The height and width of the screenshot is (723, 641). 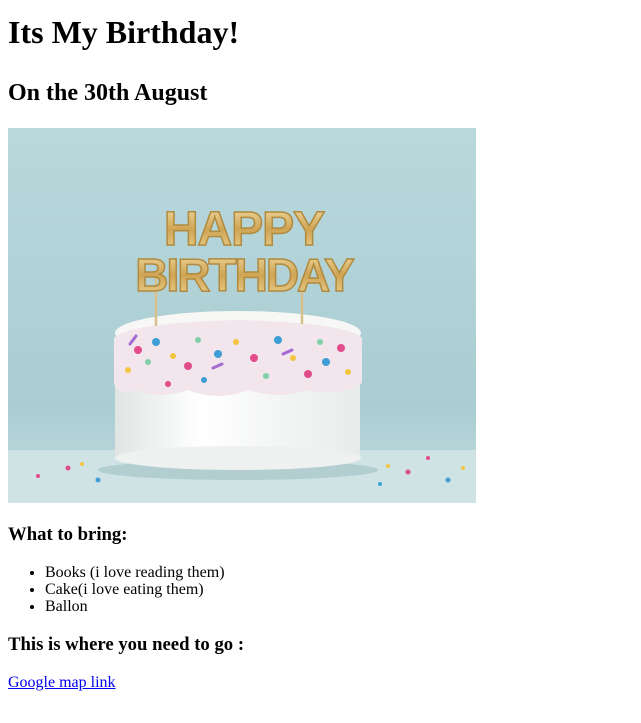 What do you see at coordinates (126, 644) in the screenshot?
I see `location-heading: This is where you need to go :` at bounding box center [126, 644].